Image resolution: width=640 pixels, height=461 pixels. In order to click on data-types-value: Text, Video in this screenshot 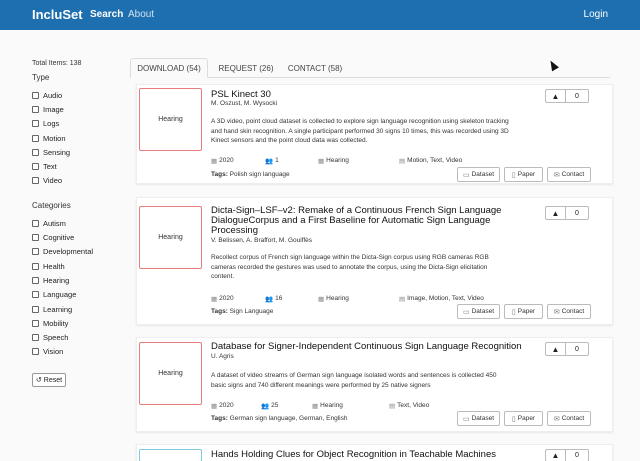, I will do `click(413, 405)`.